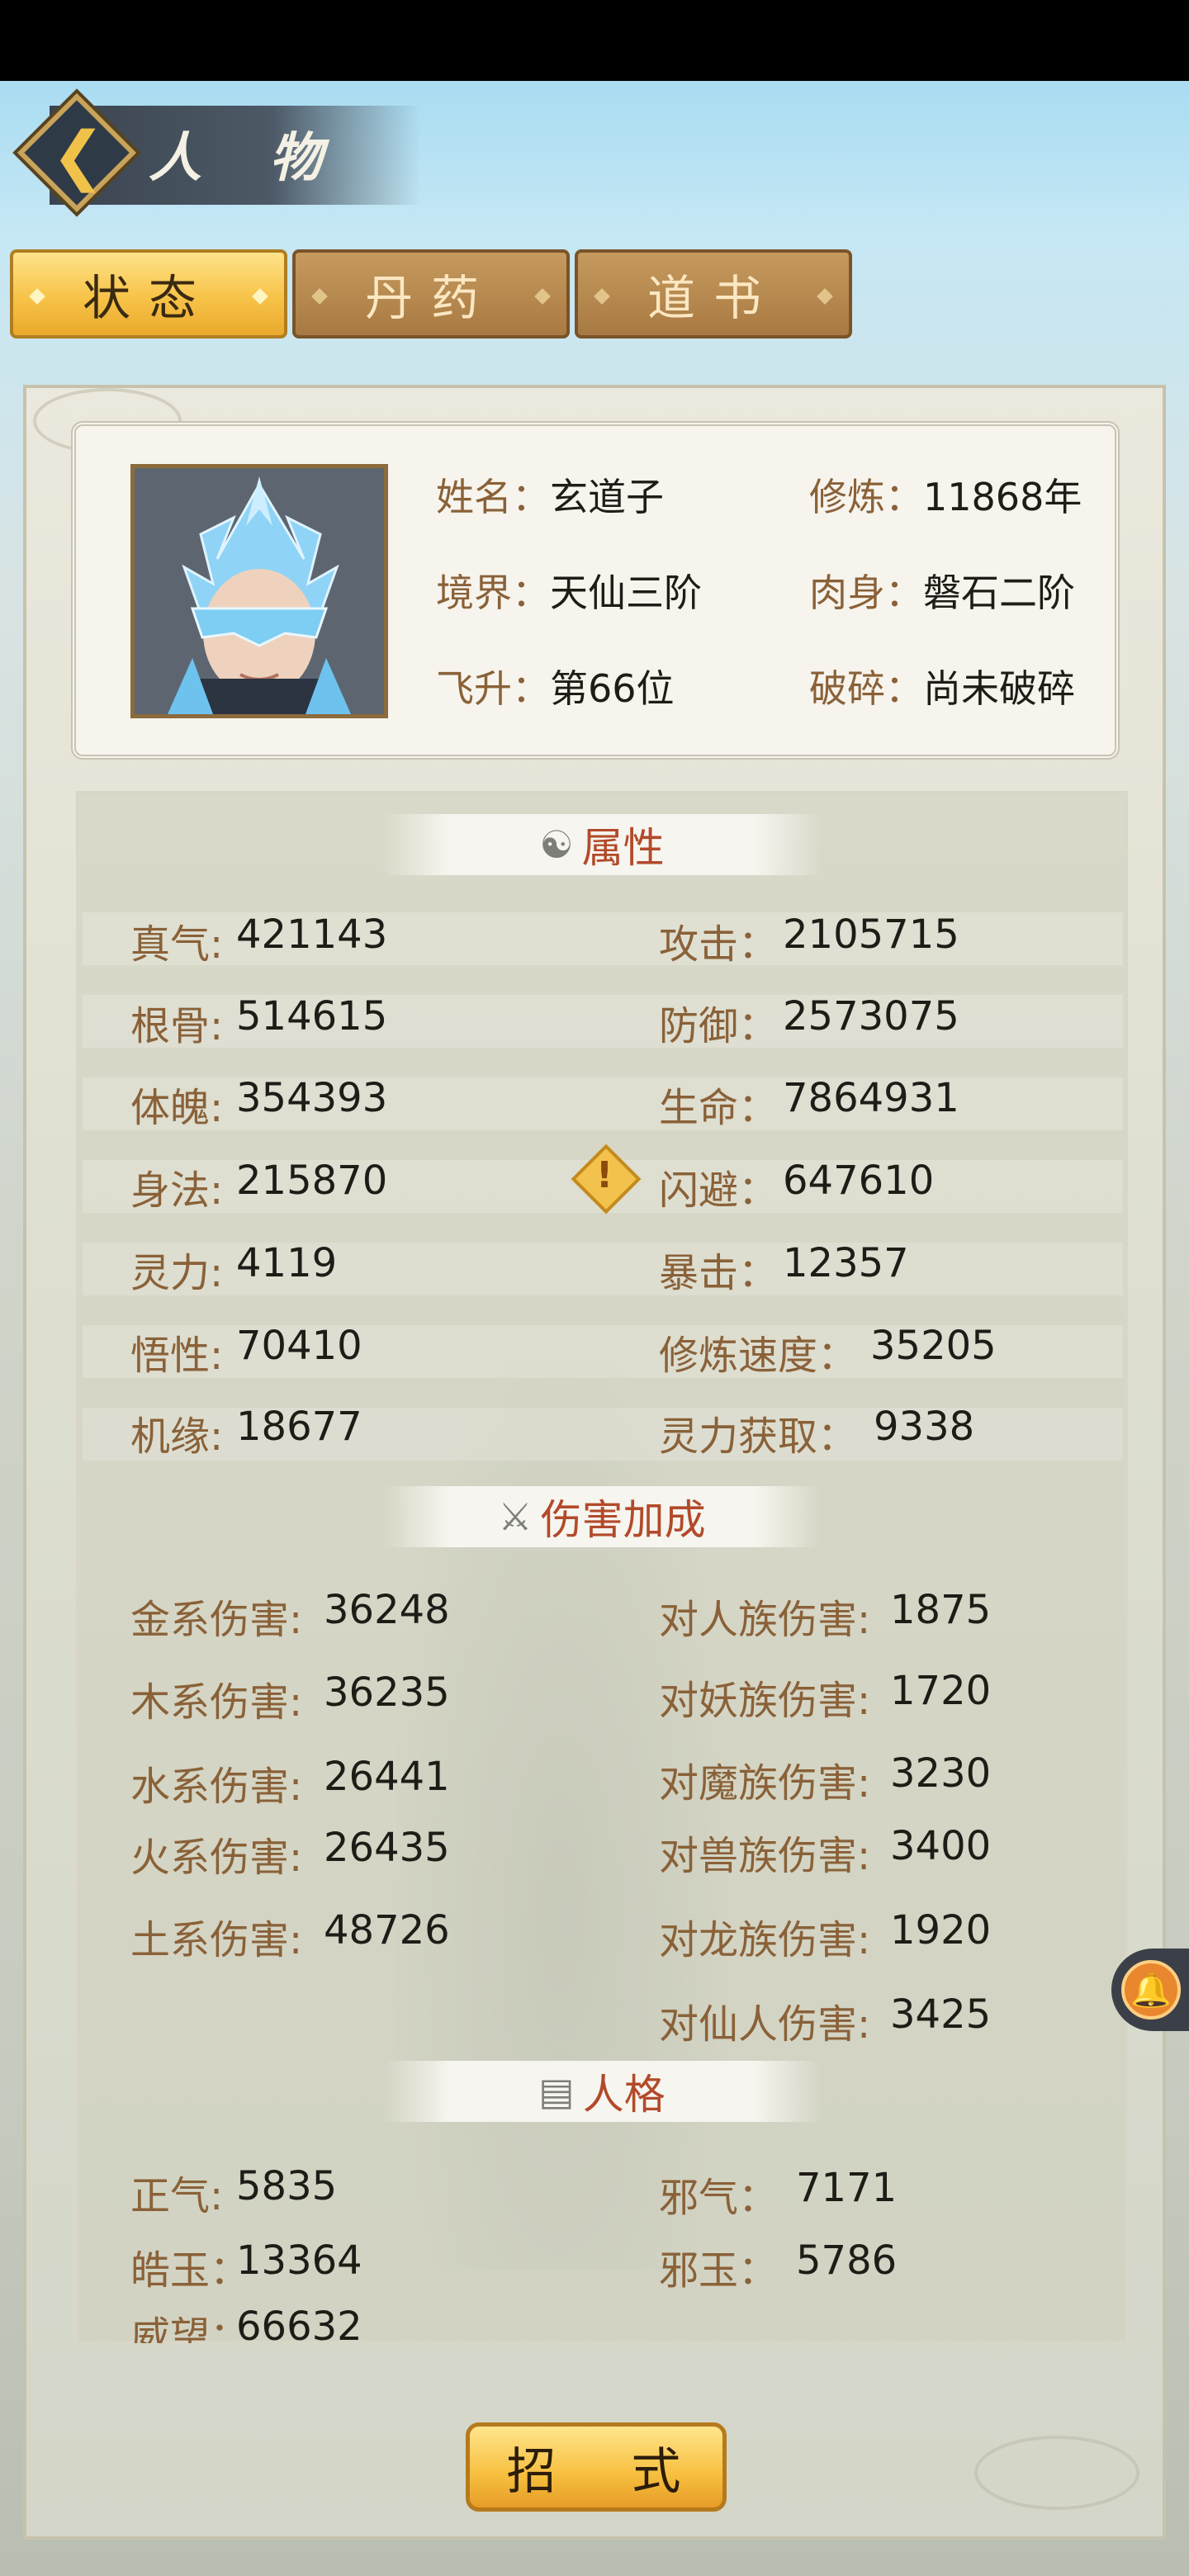 The height and width of the screenshot is (2576, 1189). Describe the element at coordinates (719, 1190) in the screenshot. I see `attr-label: 闪避：` at that location.